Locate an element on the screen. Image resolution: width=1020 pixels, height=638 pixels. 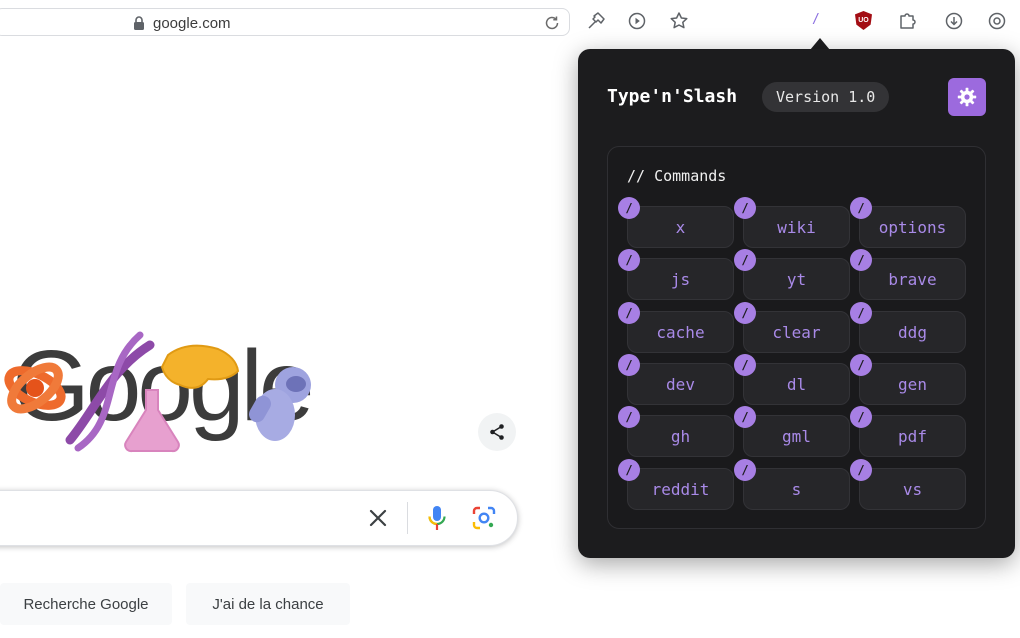
command-button-gen: gen is located at coordinates (912, 384).